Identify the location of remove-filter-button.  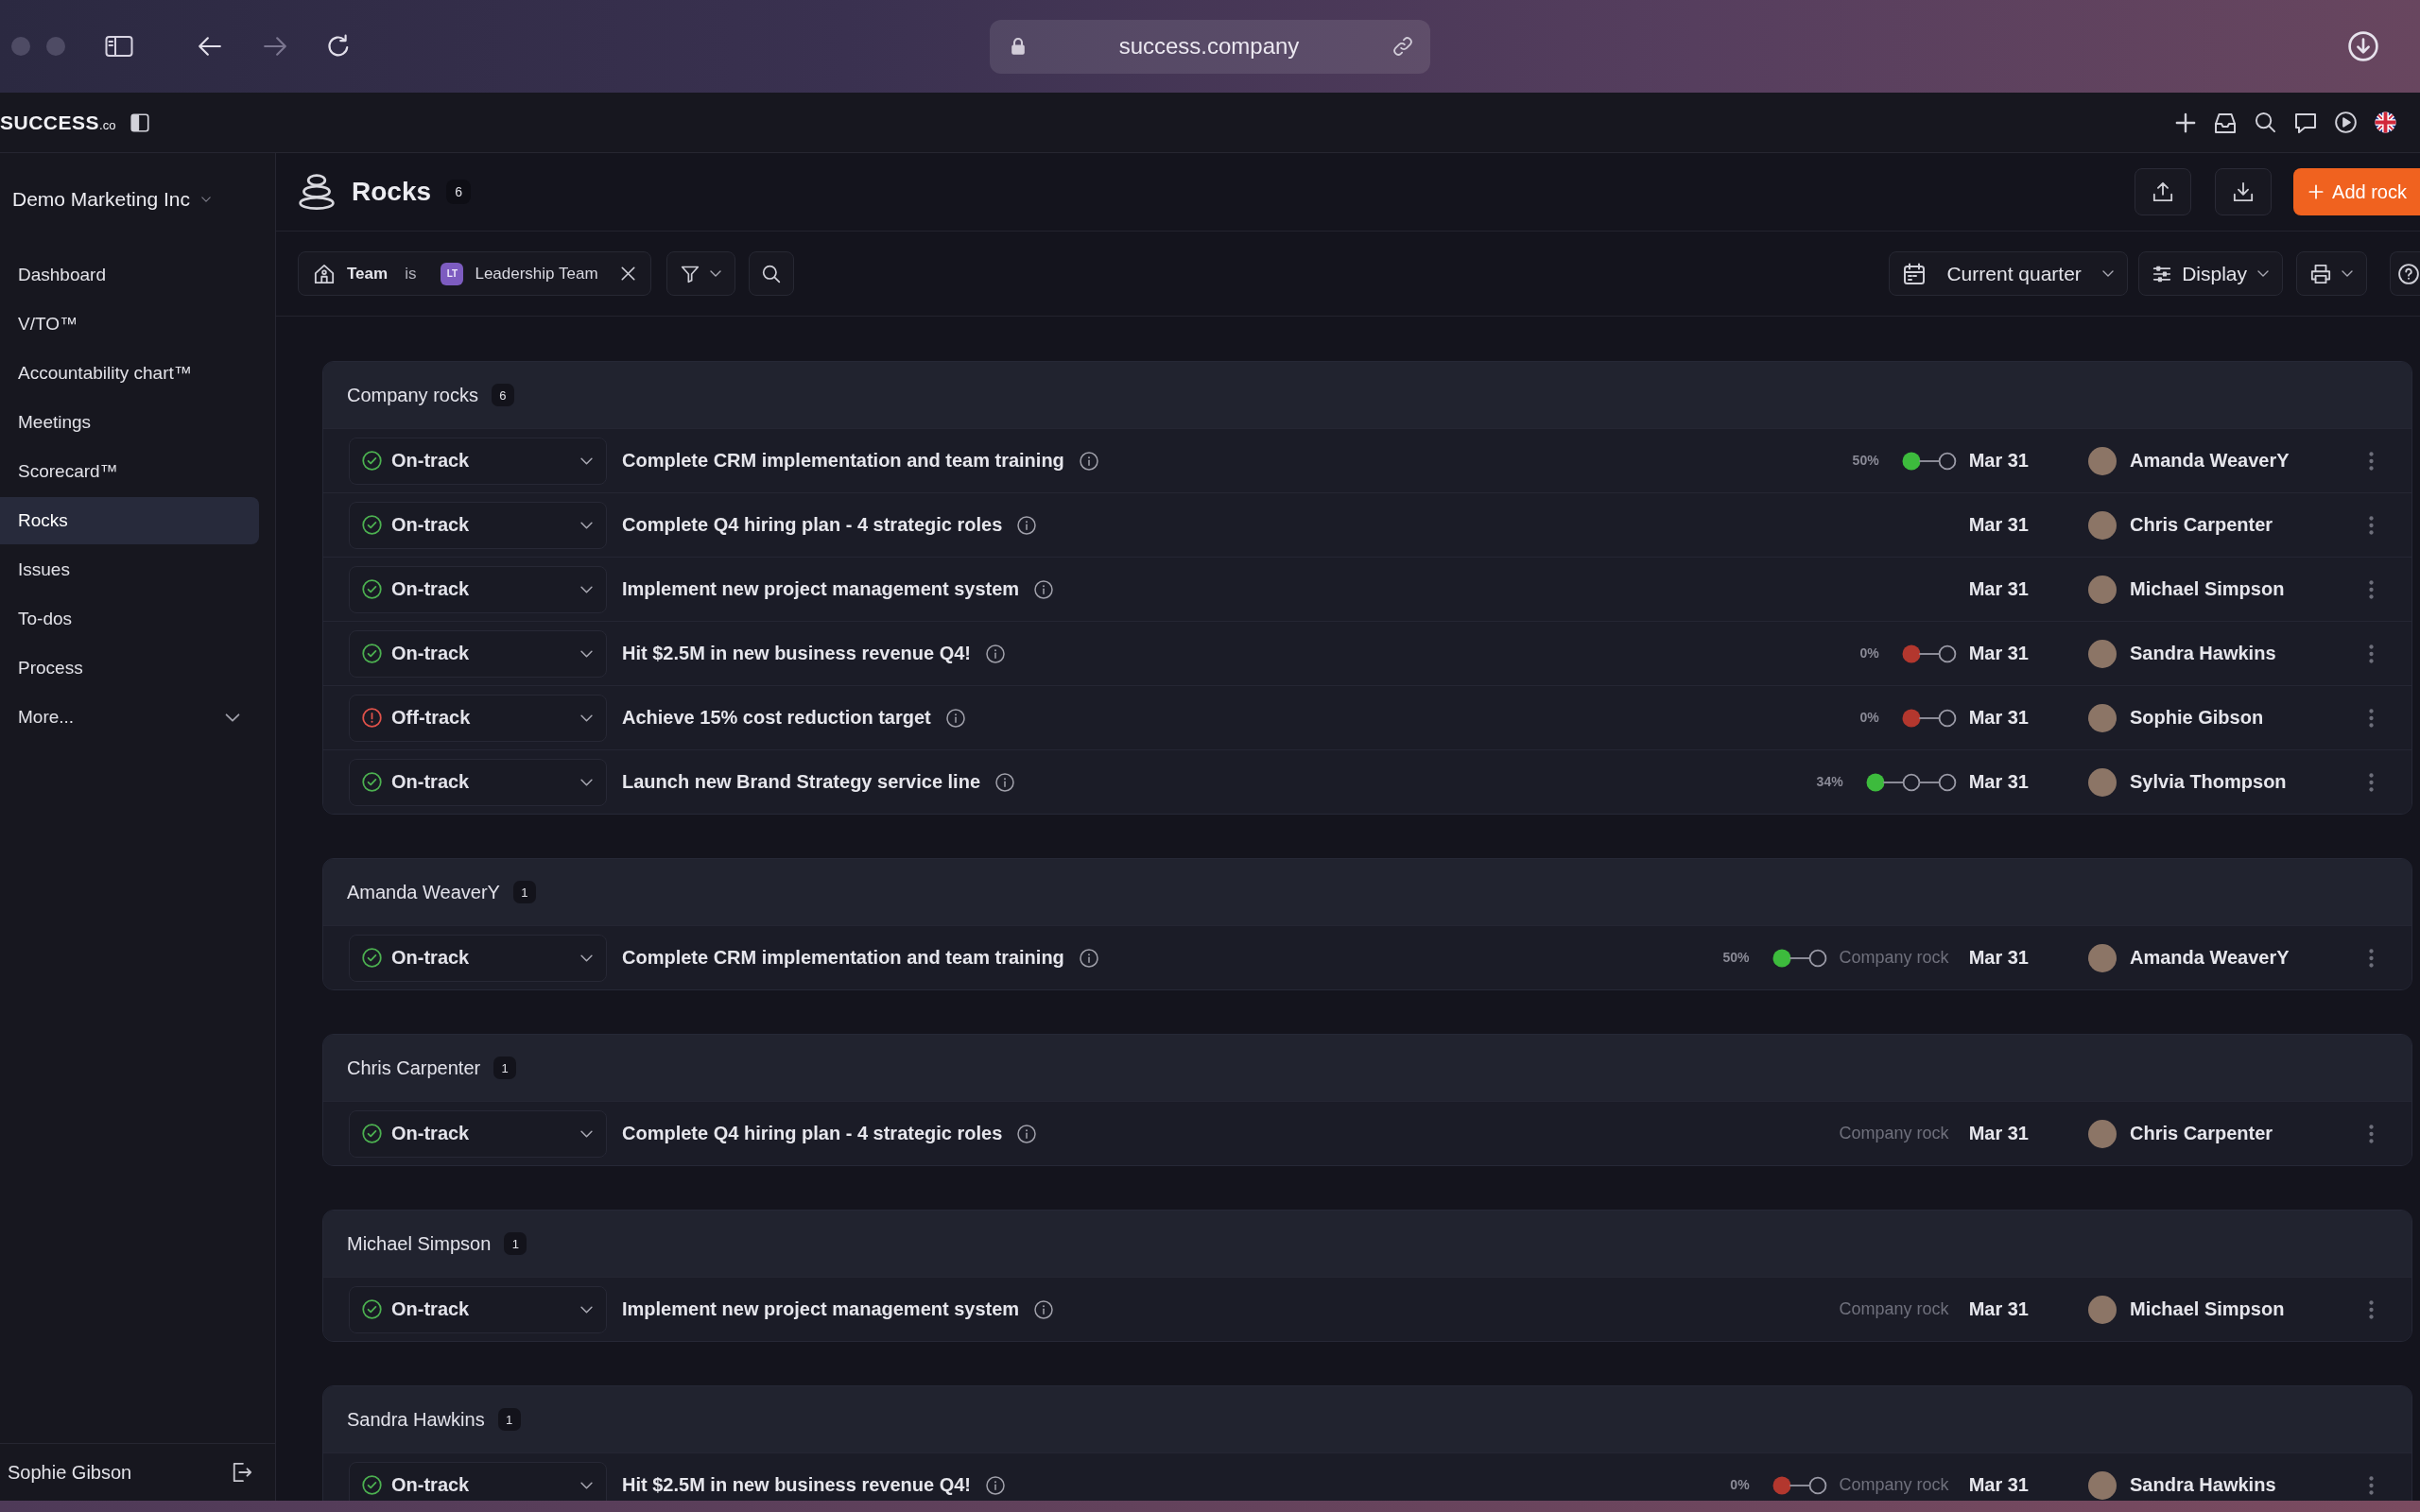
(627, 274).